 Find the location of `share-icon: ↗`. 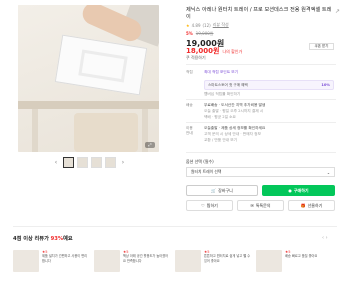

share-icon: ↗ is located at coordinates (337, 11).